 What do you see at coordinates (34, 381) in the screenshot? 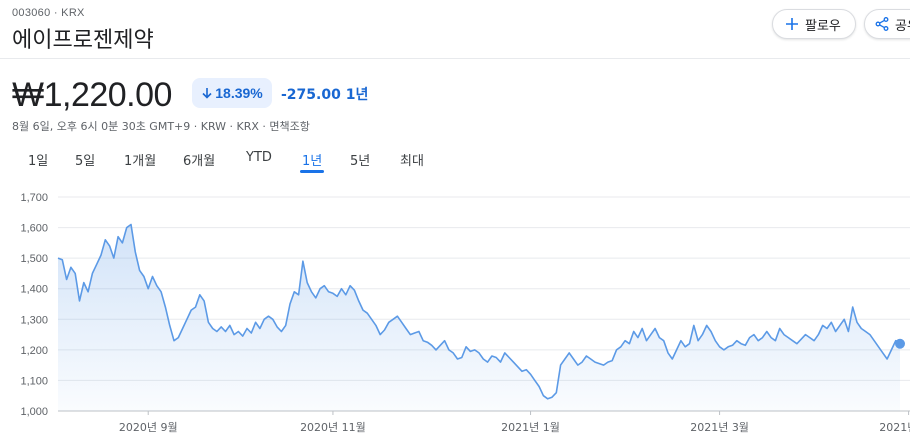
I see `y-tick-label: 1,100` at bounding box center [34, 381].